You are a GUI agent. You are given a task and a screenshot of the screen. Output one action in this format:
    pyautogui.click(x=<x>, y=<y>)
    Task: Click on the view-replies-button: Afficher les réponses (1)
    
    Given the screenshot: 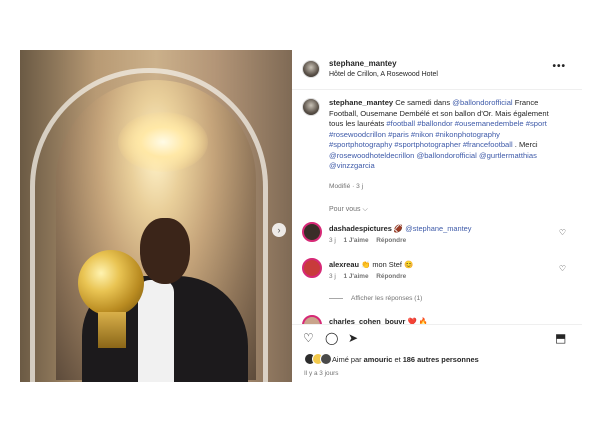 What is the action you would take?
    pyautogui.click(x=375, y=298)
    